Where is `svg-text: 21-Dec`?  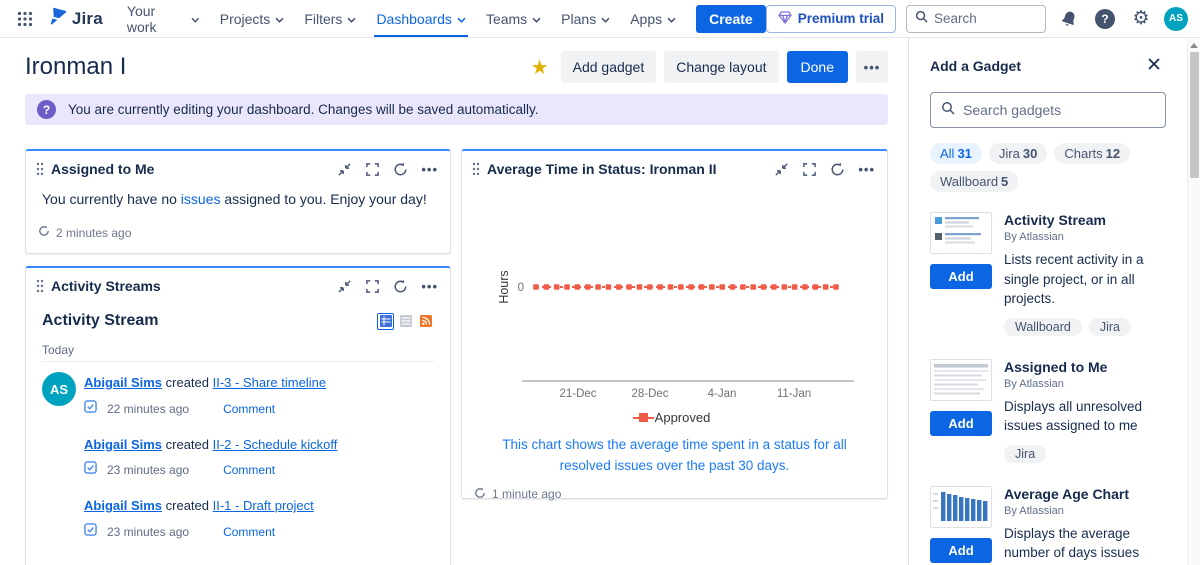 svg-text: 21-Dec is located at coordinates (577, 394).